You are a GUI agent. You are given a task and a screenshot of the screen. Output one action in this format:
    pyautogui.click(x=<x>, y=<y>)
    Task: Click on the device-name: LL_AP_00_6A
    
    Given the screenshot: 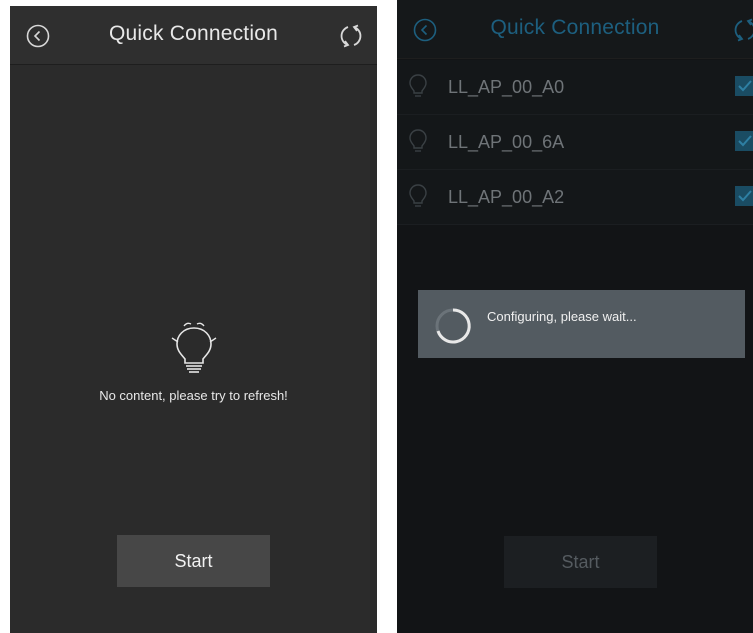 What is the action you would take?
    pyautogui.click(x=506, y=142)
    